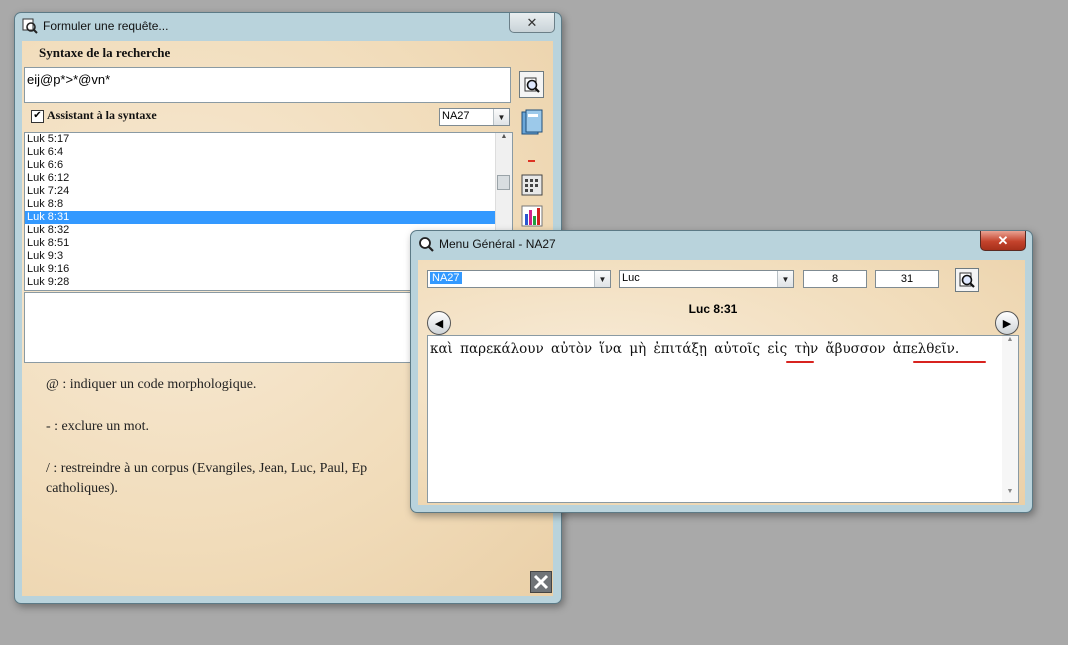 The image size is (1068, 645). Describe the element at coordinates (37, 116) in the screenshot. I see `assistant-checkbox: ✔` at that location.